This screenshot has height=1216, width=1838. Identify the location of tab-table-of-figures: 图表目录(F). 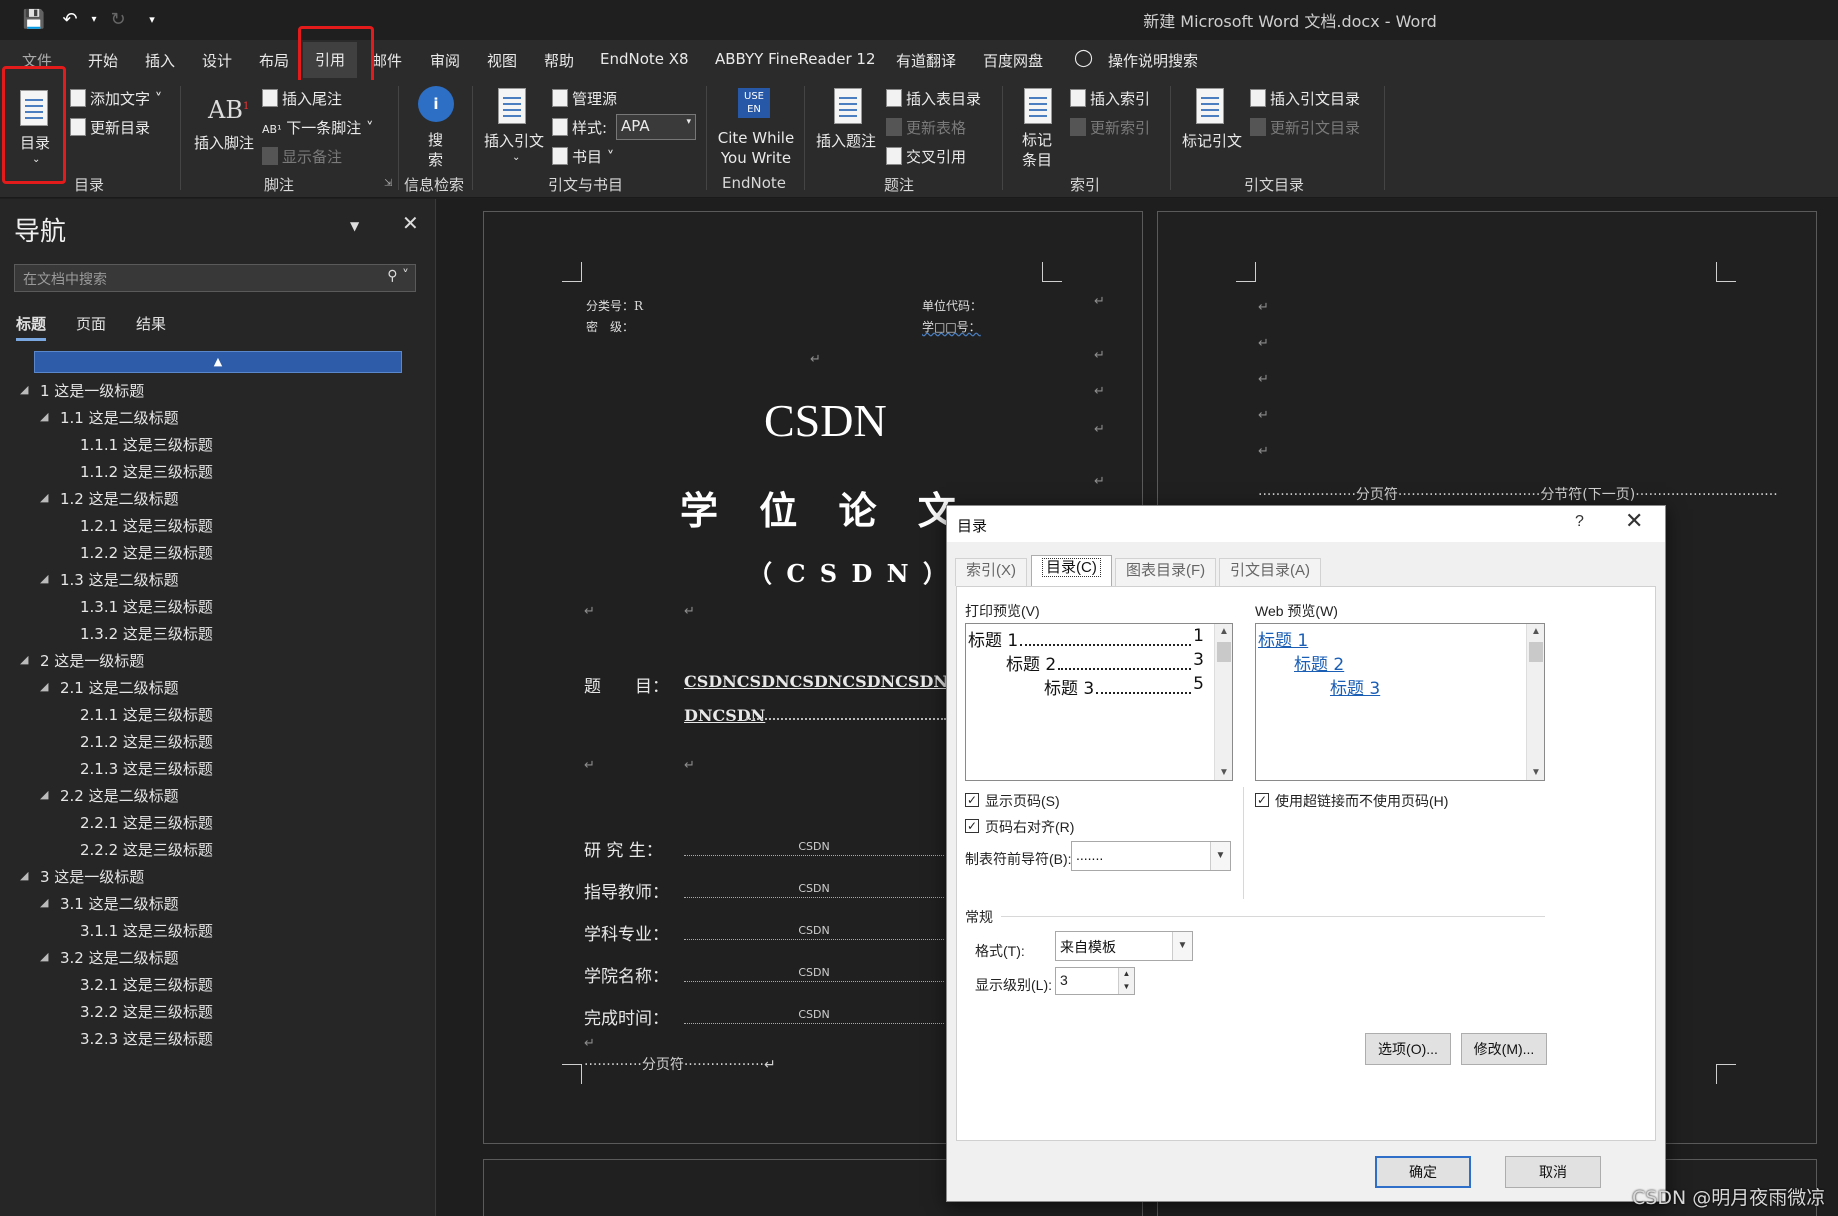
(1166, 572).